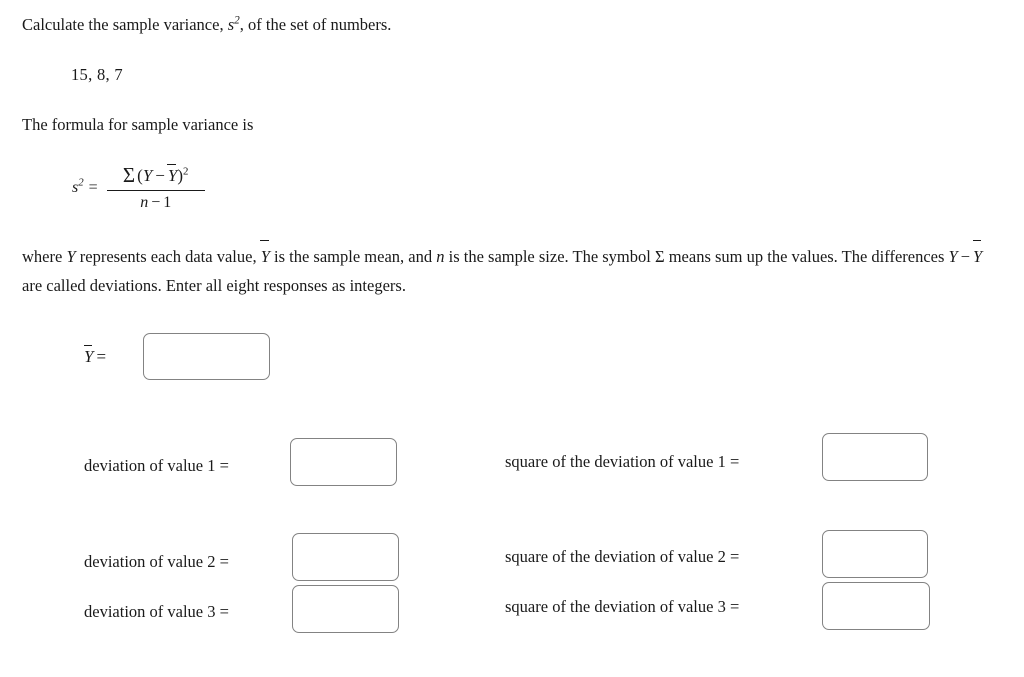  Describe the element at coordinates (622, 461) in the screenshot. I see `square-deviation-1-label: square of the deviation of value 1 =` at that location.